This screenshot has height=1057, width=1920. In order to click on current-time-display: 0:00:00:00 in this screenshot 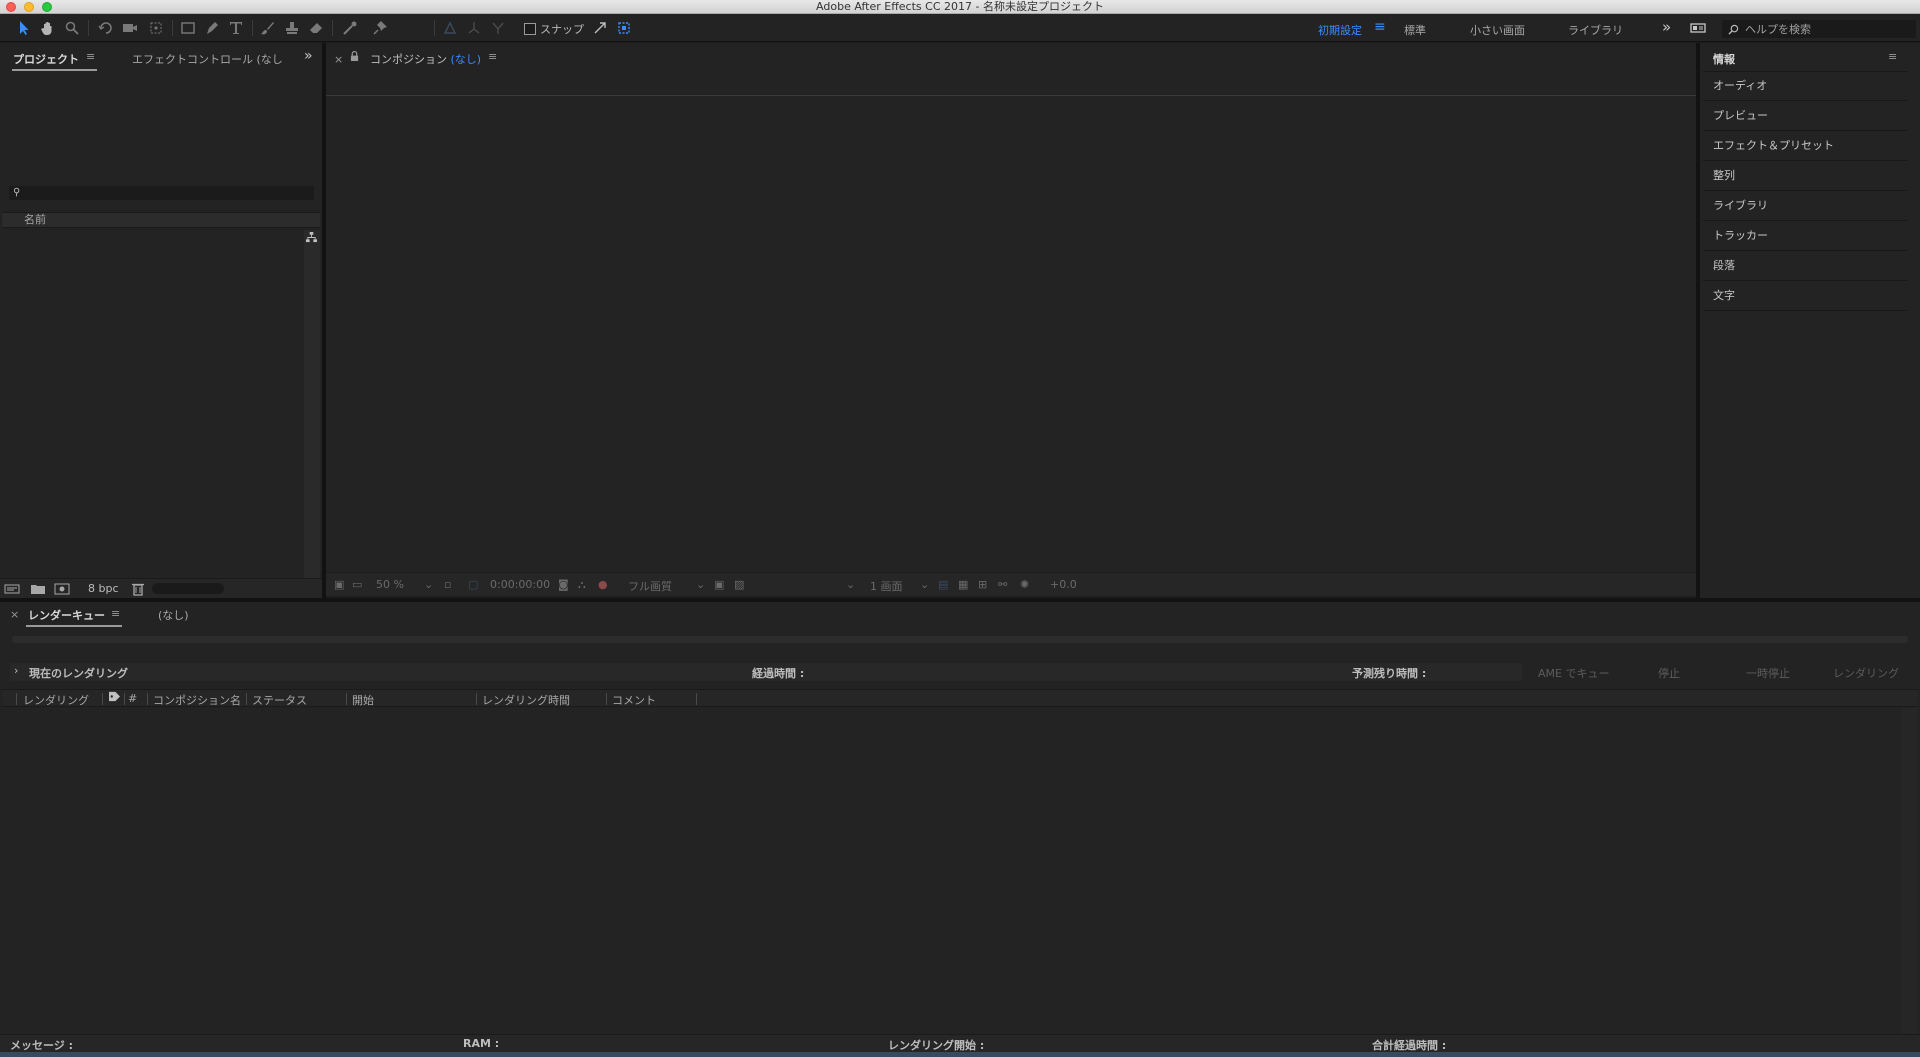, I will do `click(520, 584)`.